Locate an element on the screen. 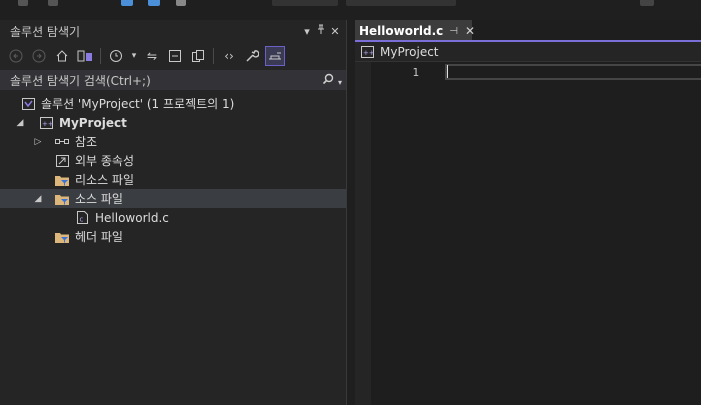 The height and width of the screenshot is (405, 701). tab-label: Helloworld.c is located at coordinates (401, 31).